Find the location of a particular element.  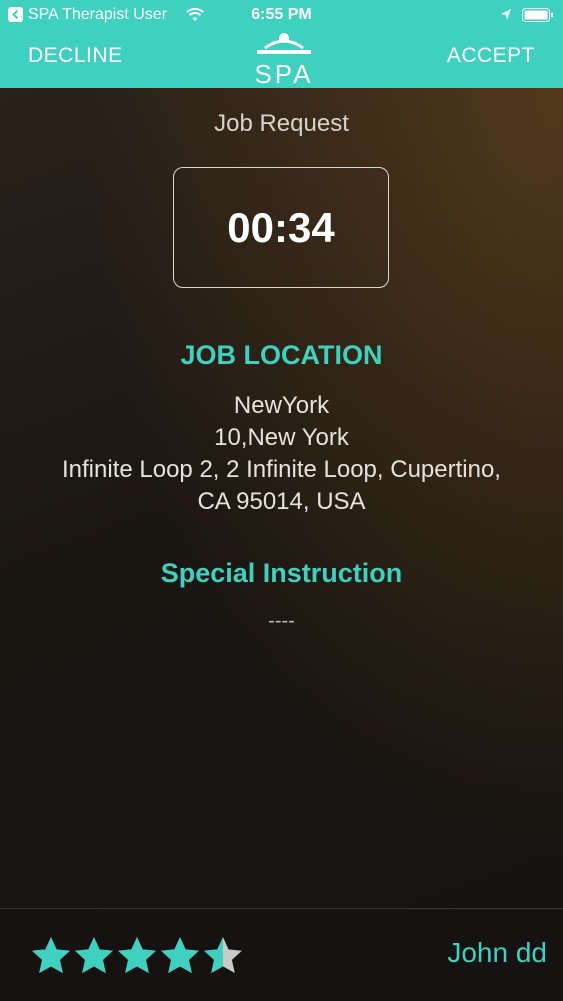

logo-text: SPA is located at coordinates (284, 74).